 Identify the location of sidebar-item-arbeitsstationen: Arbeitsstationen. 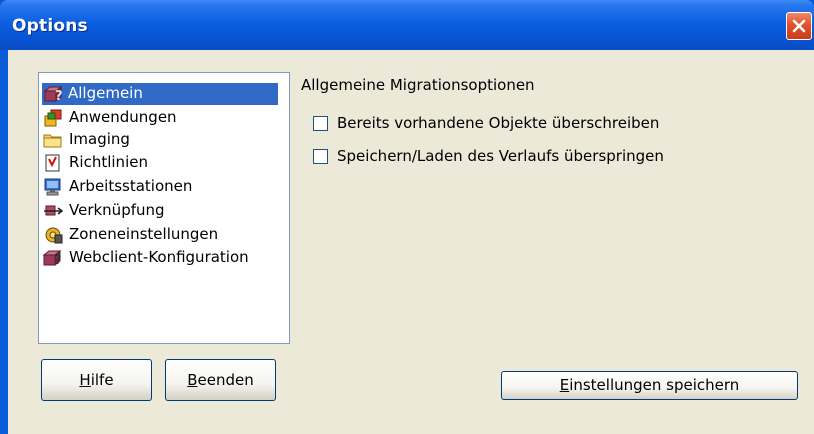
(163, 187).